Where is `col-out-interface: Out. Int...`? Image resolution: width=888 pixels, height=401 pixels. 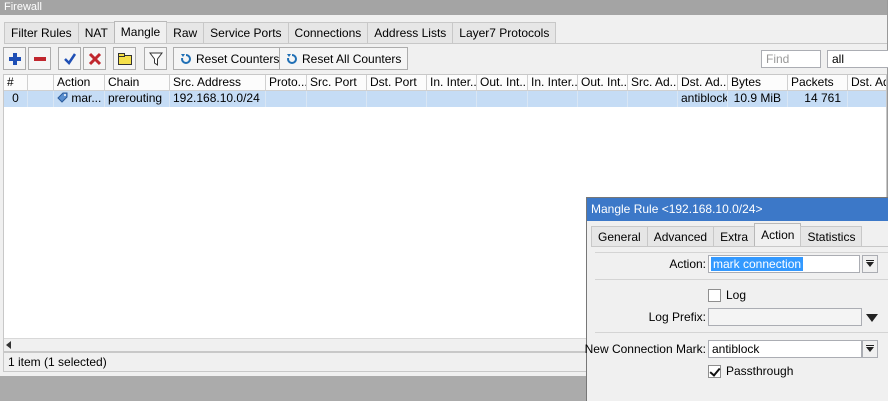 col-out-interface: Out. Int... is located at coordinates (502, 82).